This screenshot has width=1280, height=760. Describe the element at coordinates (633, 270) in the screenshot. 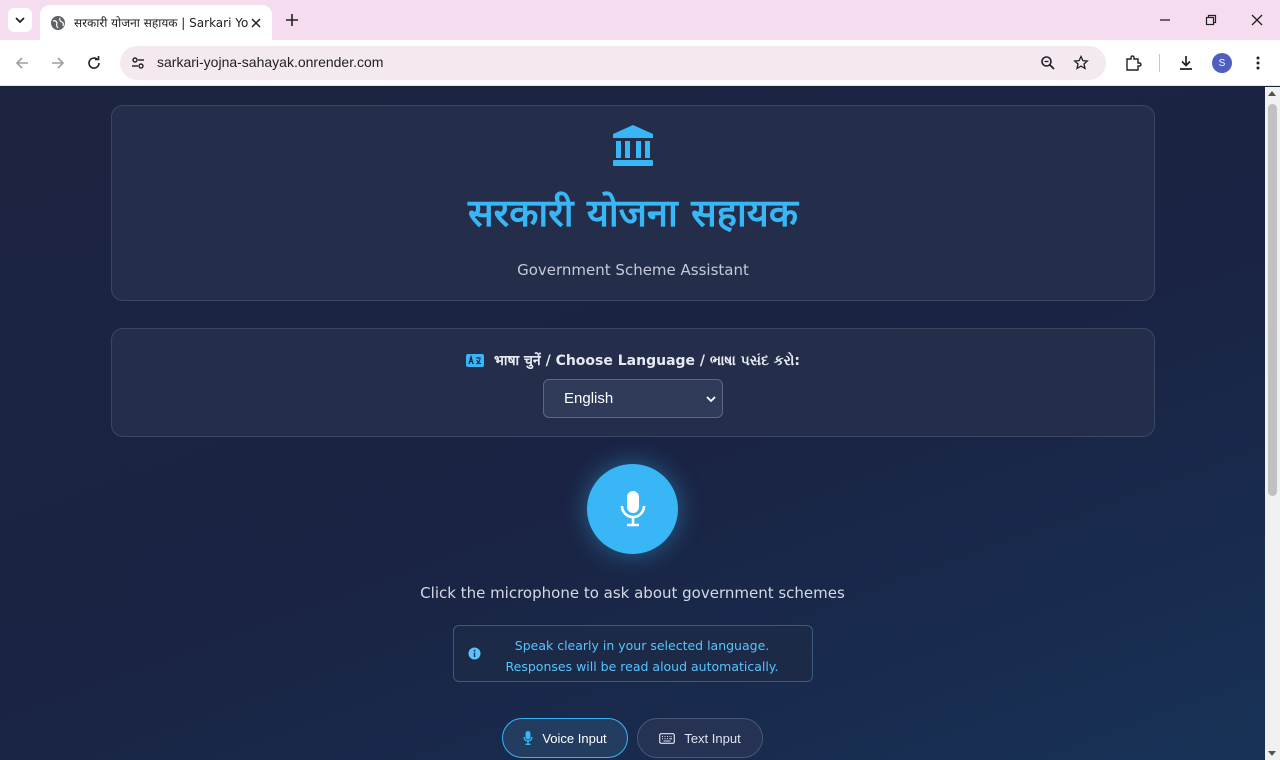

I see `page-subtitle: Government Scheme Assistant` at that location.